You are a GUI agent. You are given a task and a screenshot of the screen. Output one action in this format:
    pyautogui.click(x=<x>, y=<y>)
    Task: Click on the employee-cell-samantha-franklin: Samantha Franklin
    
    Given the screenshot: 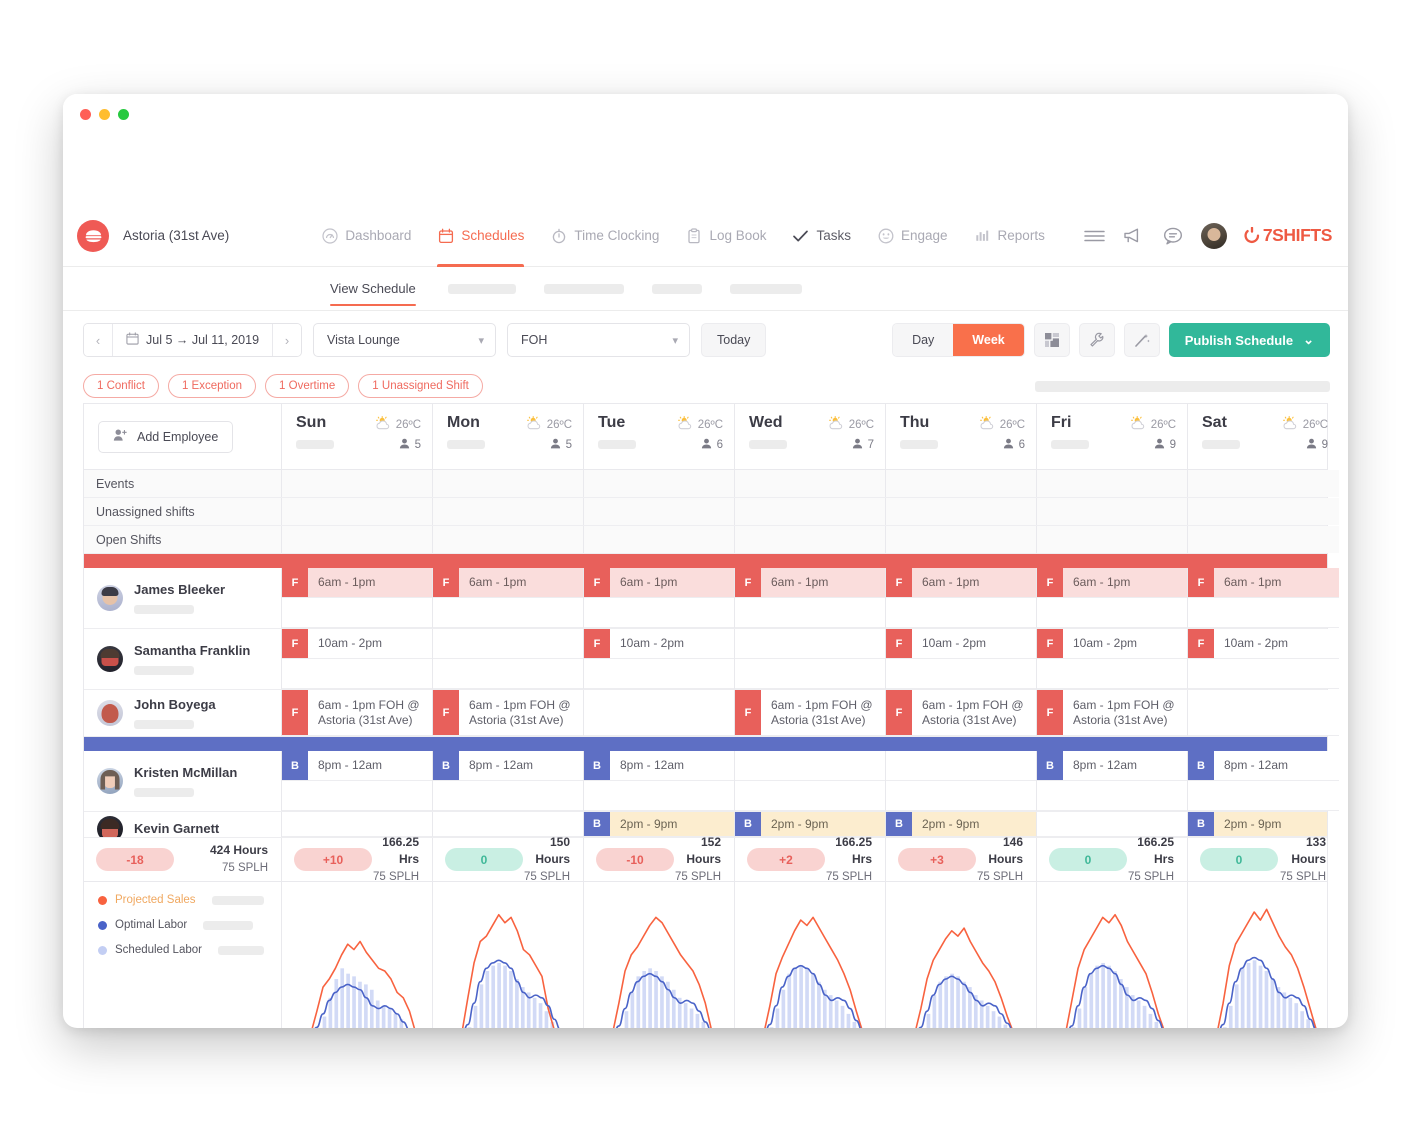 What is the action you would take?
    pyautogui.click(x=183, y=659)
    